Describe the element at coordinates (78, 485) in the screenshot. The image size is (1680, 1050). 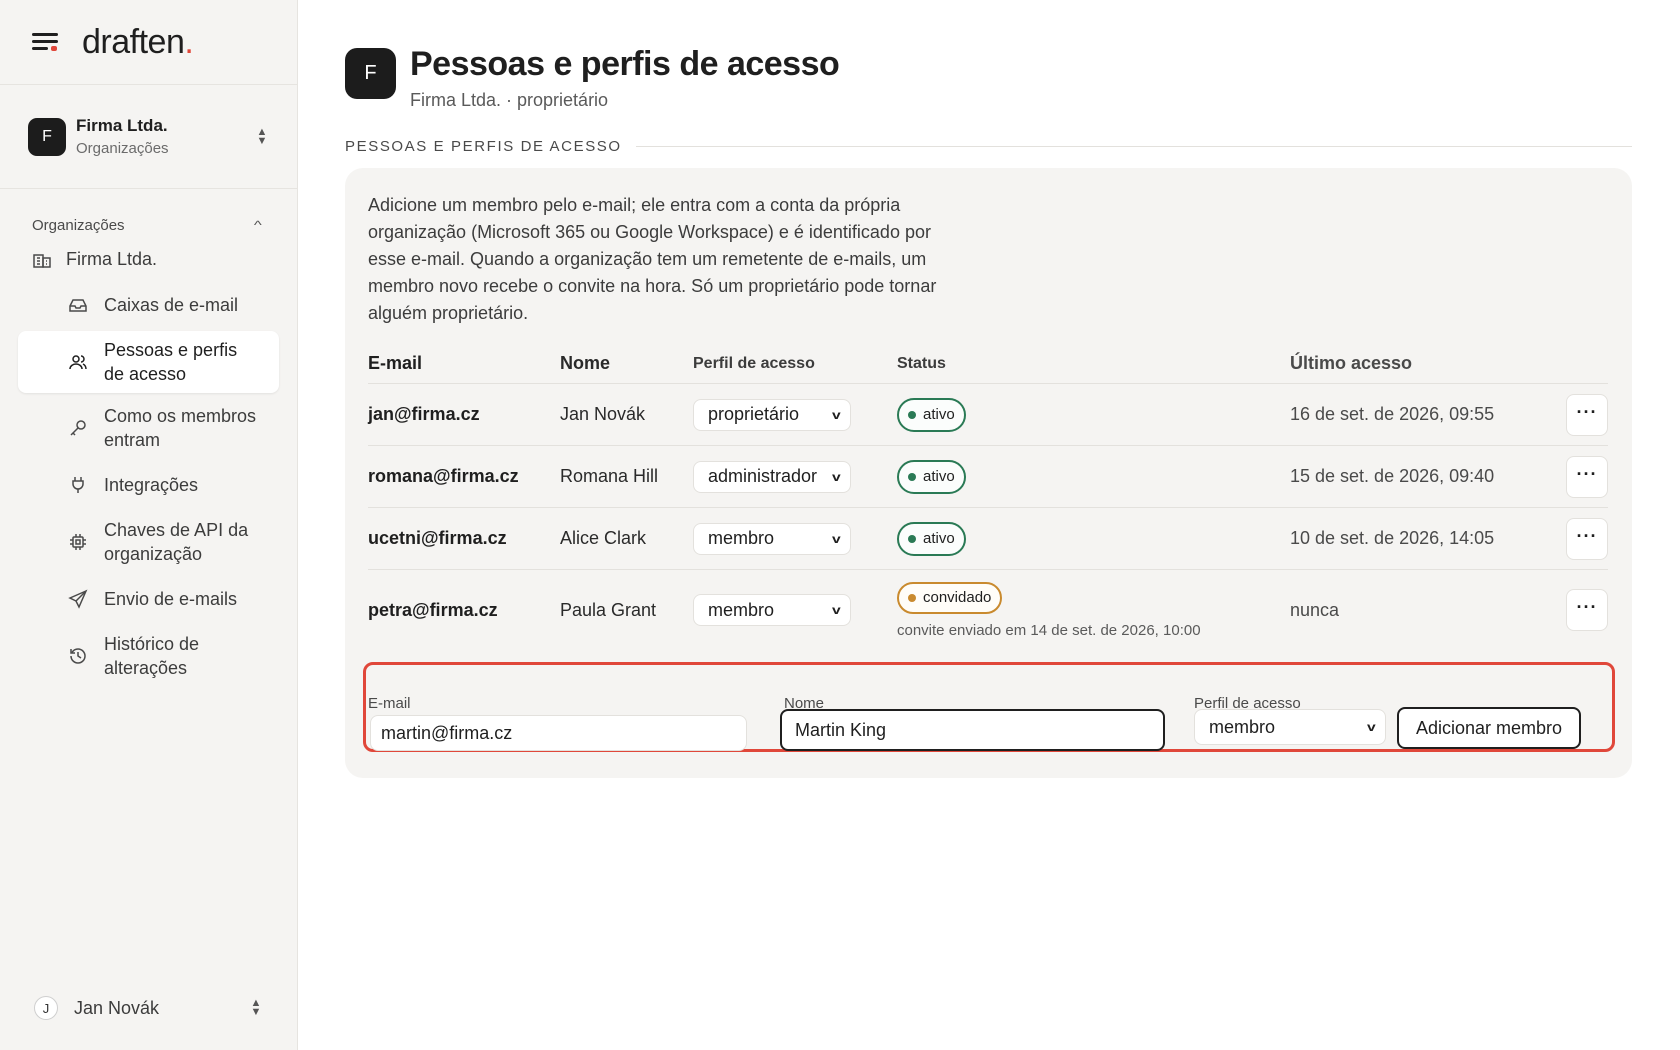
I see `plug-icon` at that location.